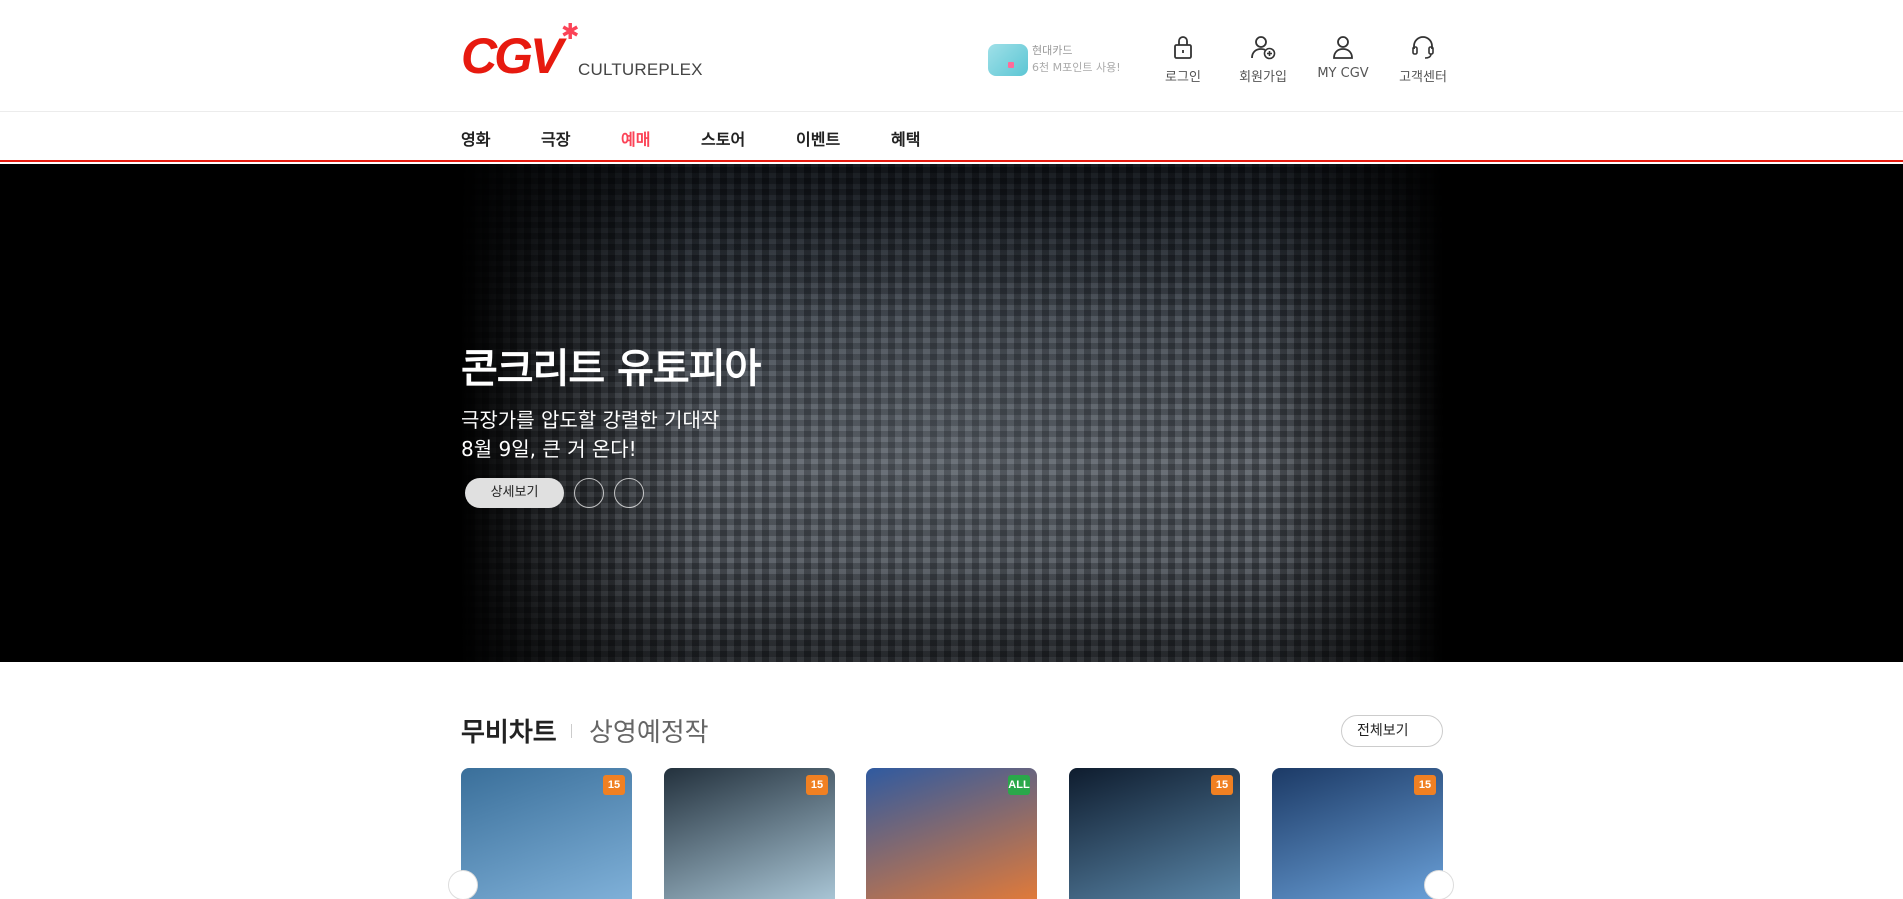 This screenshot has height=899, width=1903. Describe the element at coordinates (1263, 62) in the screenshot. I see `signup-button: 회원가입` at that location.